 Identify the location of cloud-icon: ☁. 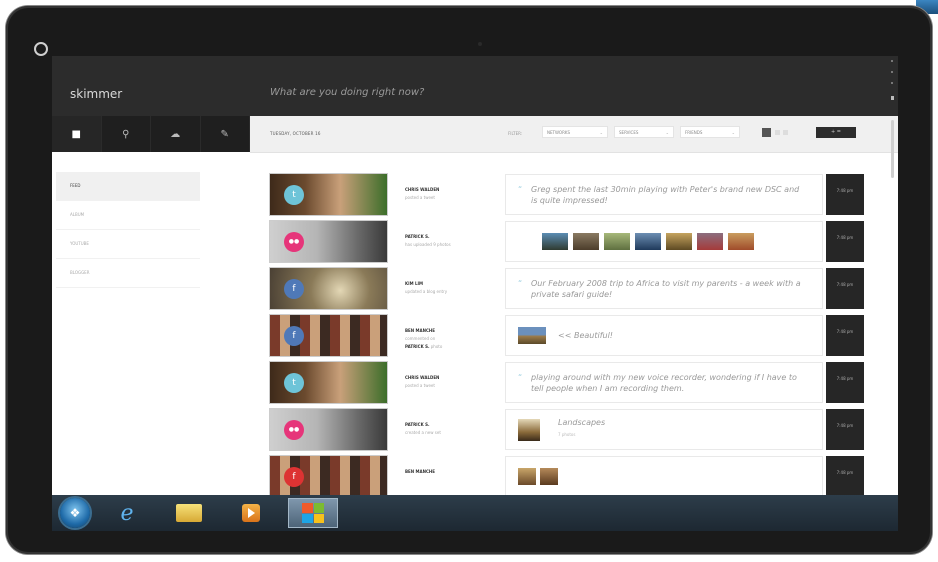
(176, 134).